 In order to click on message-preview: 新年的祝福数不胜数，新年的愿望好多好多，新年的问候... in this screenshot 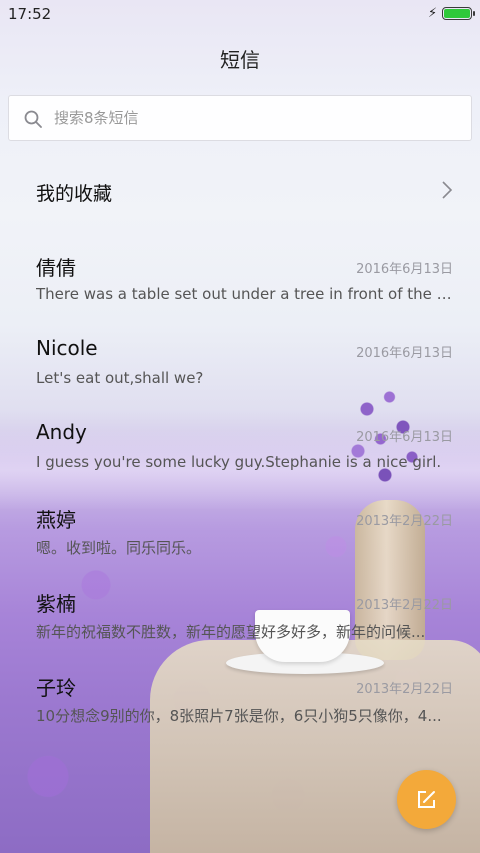, I will do `click(231, 632)`.